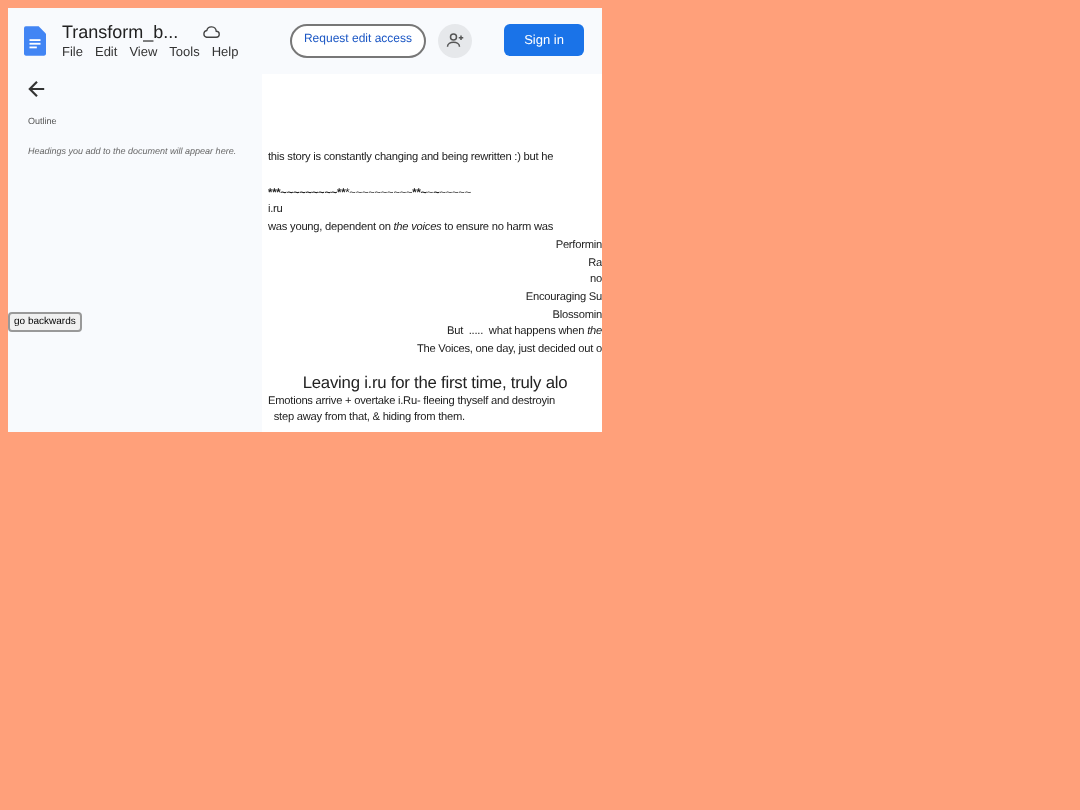 This screenshot has height=810, width=1080. Describe the element at coordinates (37, 89) in the screenshot. I see `back-arrow-icon` at that location.